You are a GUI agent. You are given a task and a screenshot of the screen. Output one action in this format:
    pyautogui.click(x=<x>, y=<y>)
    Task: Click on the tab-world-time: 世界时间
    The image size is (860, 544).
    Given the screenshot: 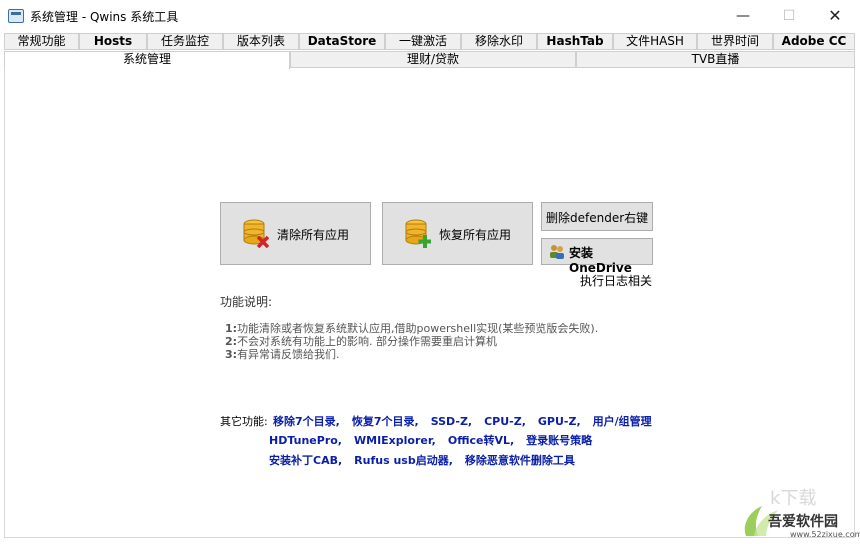 What is the action you would take?
    pyautogui.click(x=735, y=41)
    